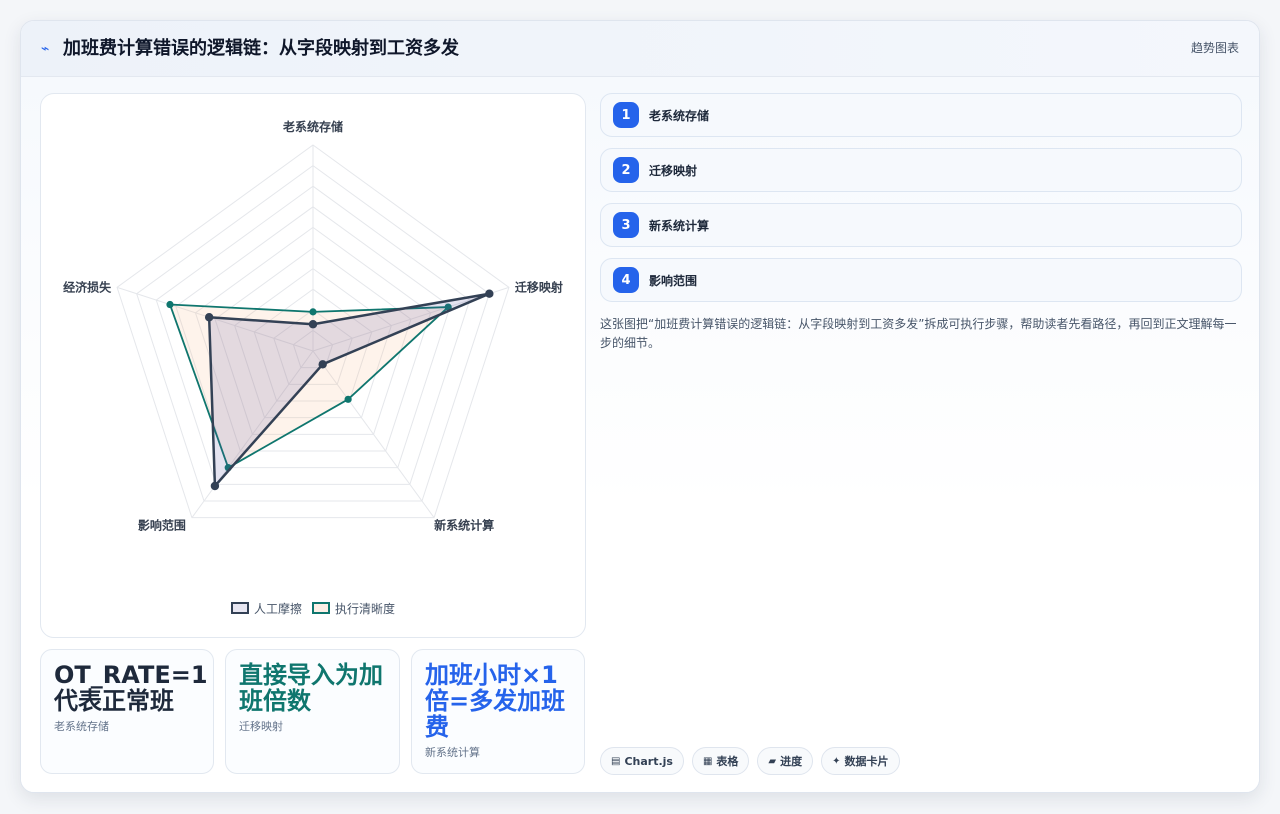  I want to click on chart-type-tag: 趋势图表, so click(1214, 48).